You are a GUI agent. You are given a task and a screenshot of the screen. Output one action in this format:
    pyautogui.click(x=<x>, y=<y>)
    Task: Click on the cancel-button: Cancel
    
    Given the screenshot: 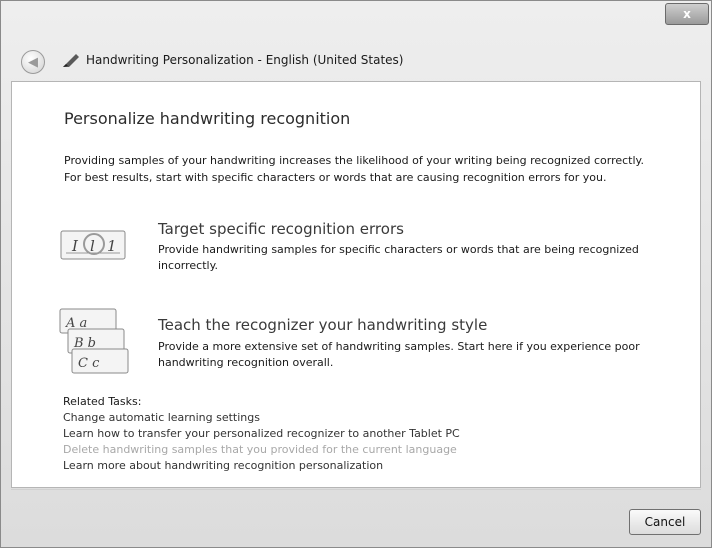 What is the action you would take?
    pyautogui.click(x=665, y=522)
    